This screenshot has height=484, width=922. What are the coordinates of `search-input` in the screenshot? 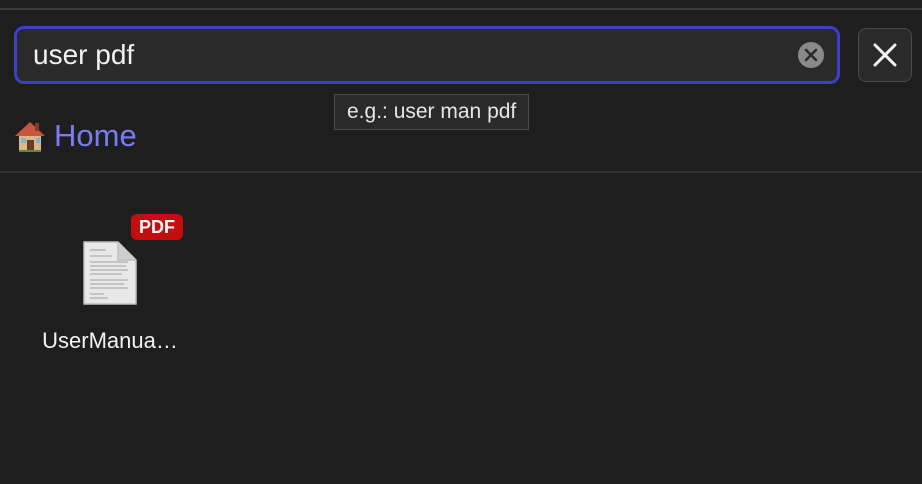 It's located at (413, 55).